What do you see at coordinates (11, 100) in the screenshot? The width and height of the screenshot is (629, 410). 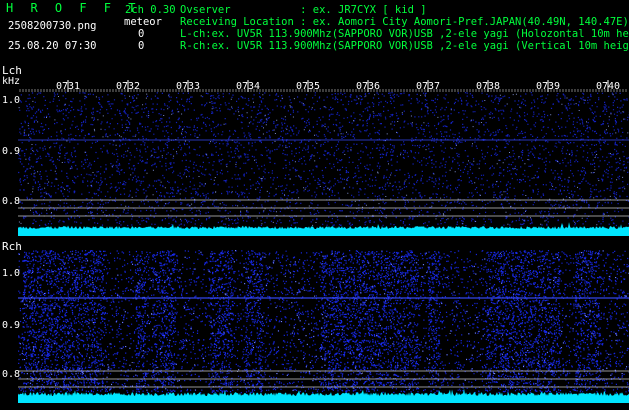 I see `lch-ytick-1: 1.0` at bounding box center [11, 100].